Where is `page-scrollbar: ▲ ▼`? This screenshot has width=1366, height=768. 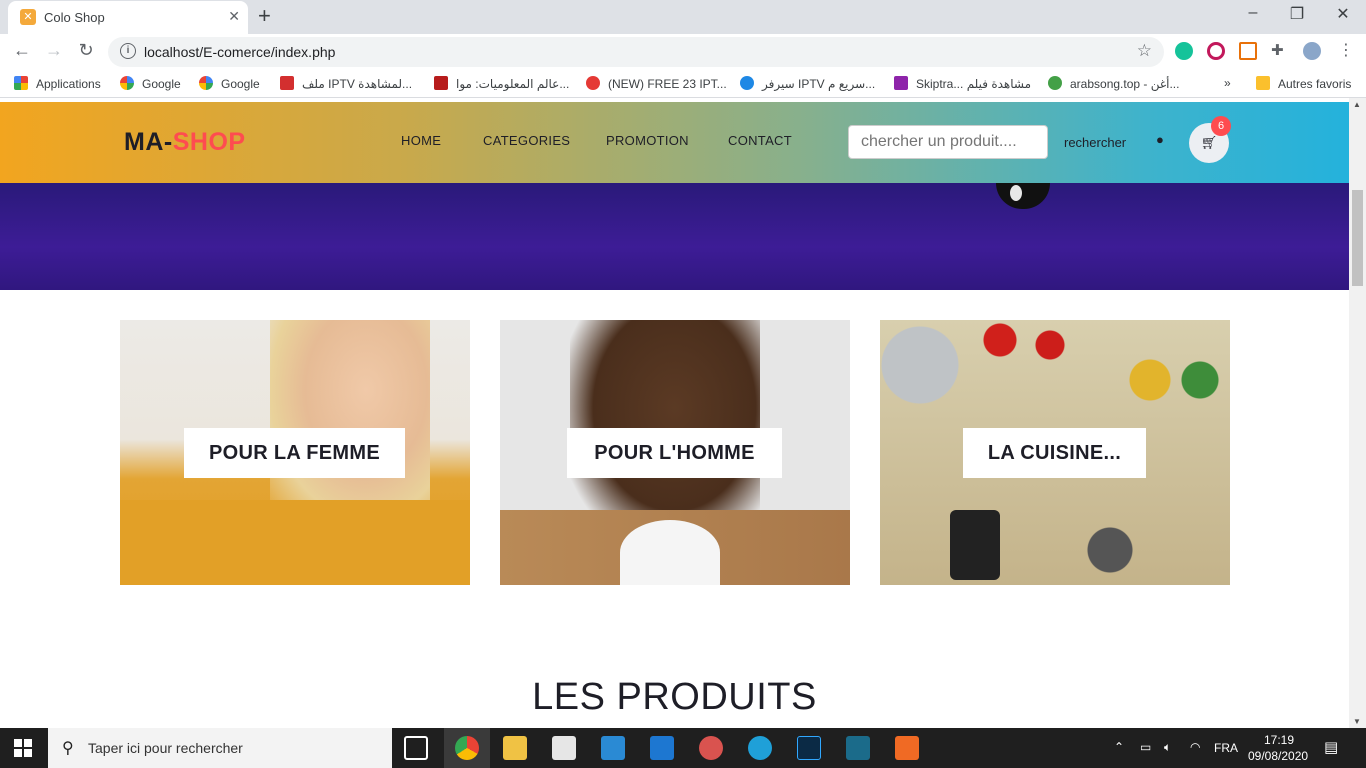
page-scrollbar: ▲ ▼ is located at coordinates (1357, 413).